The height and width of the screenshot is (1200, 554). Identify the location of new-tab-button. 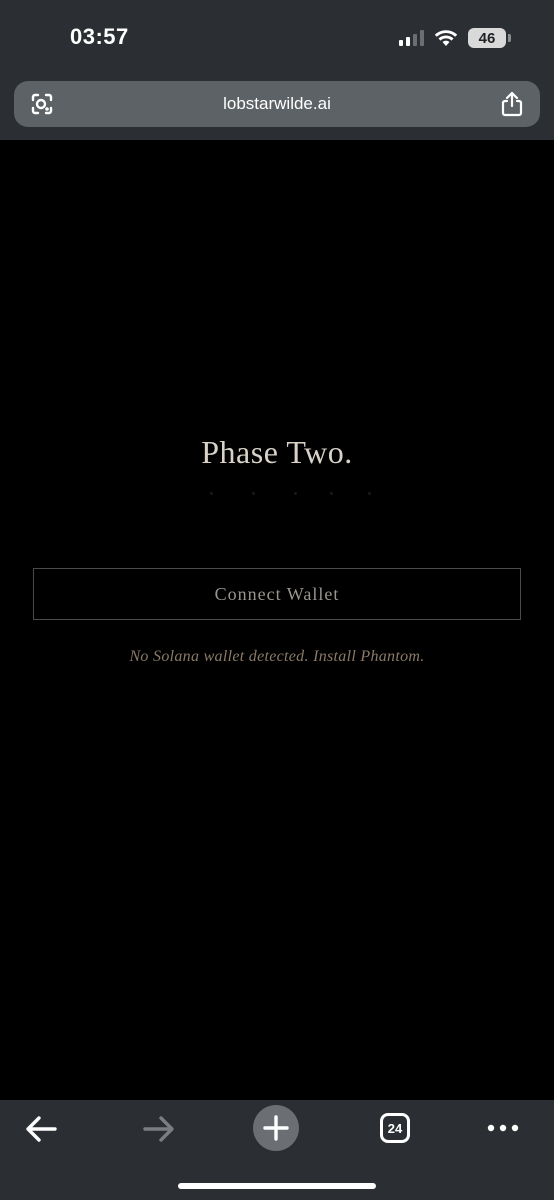
(276, 1128).